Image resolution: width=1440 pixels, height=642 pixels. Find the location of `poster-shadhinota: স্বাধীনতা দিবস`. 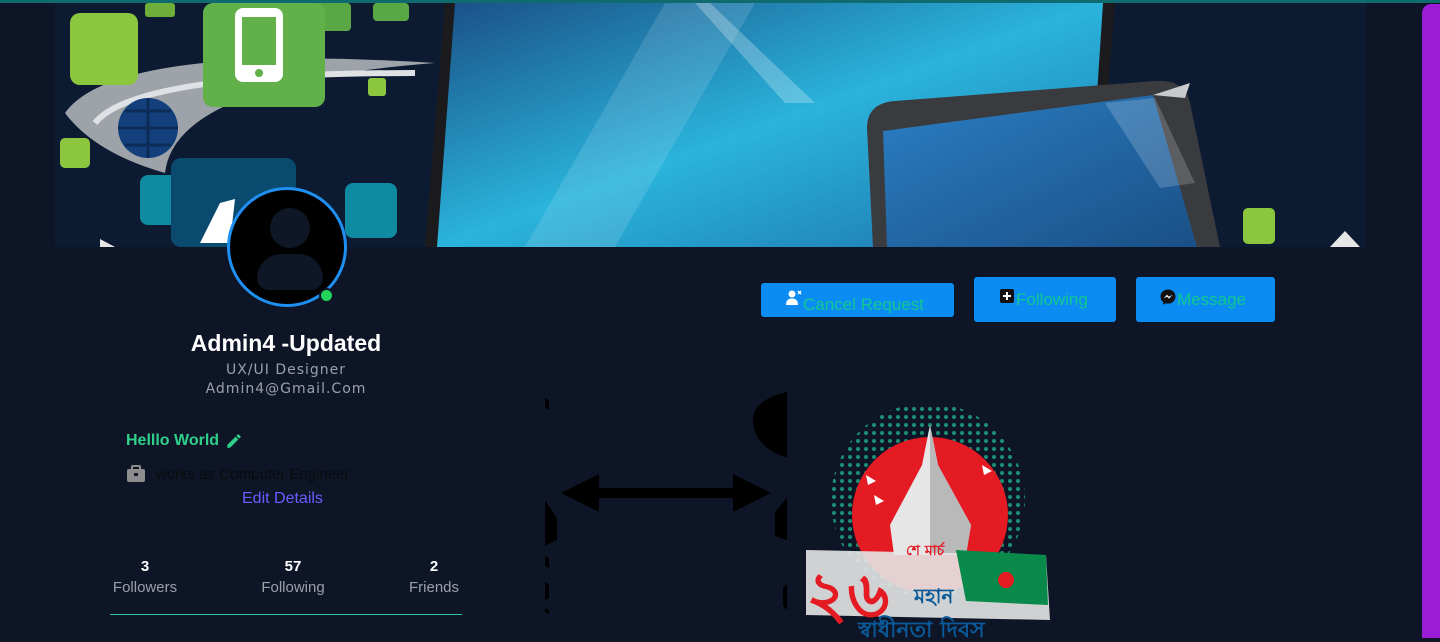

poster-shadhinota: স্বাধীনতা দিবস is located at coordinates (921, 626).